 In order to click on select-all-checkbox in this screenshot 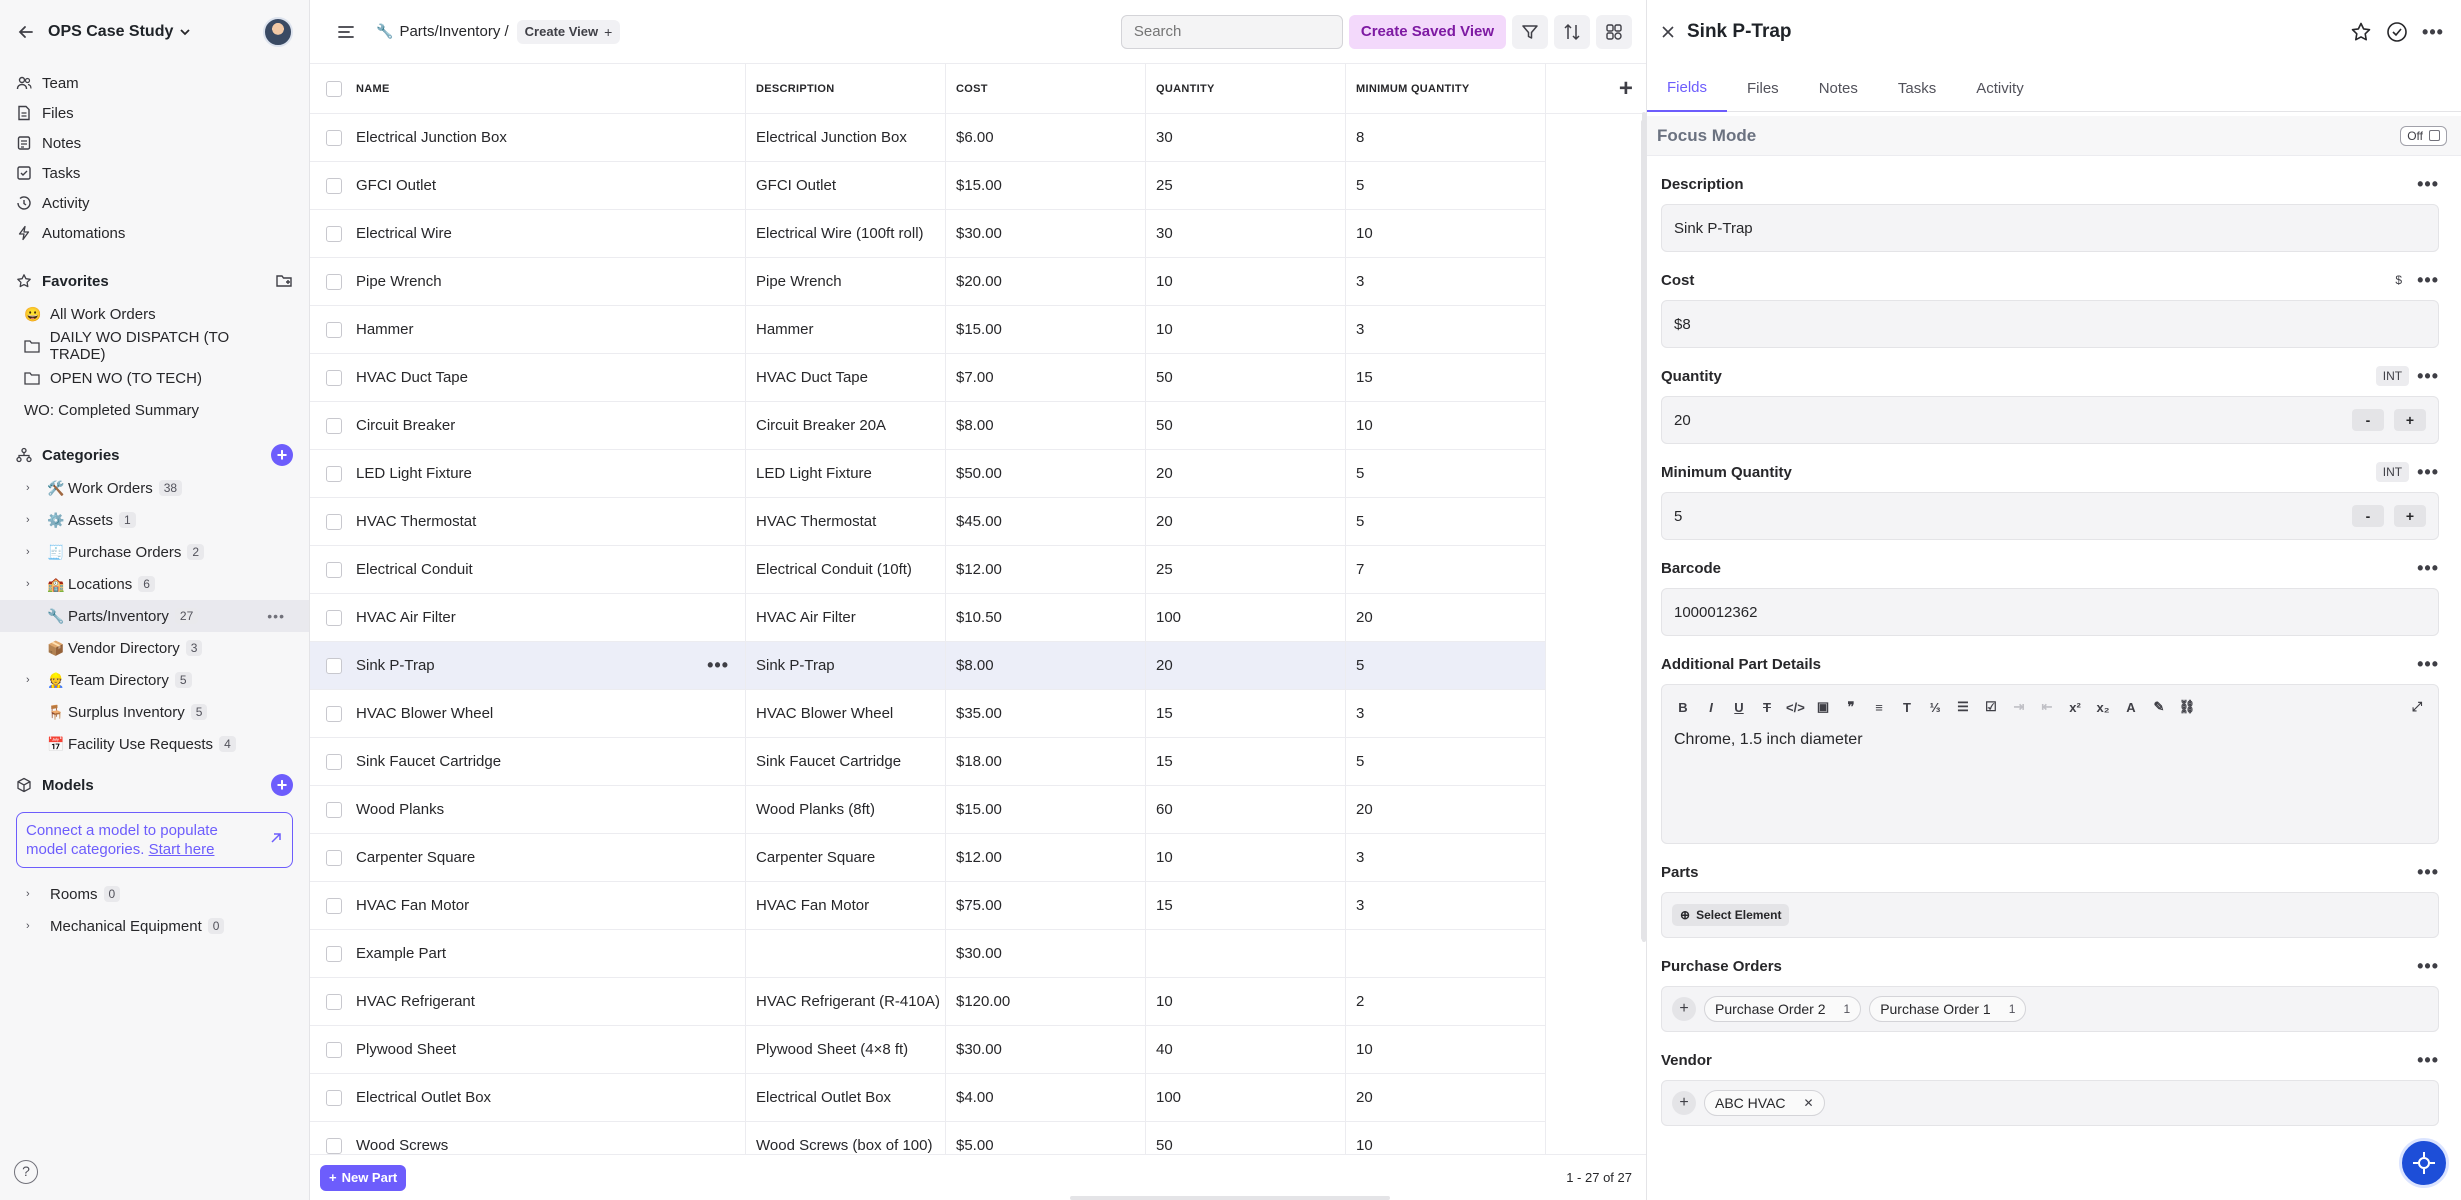, I will do `click(334, 88)`.